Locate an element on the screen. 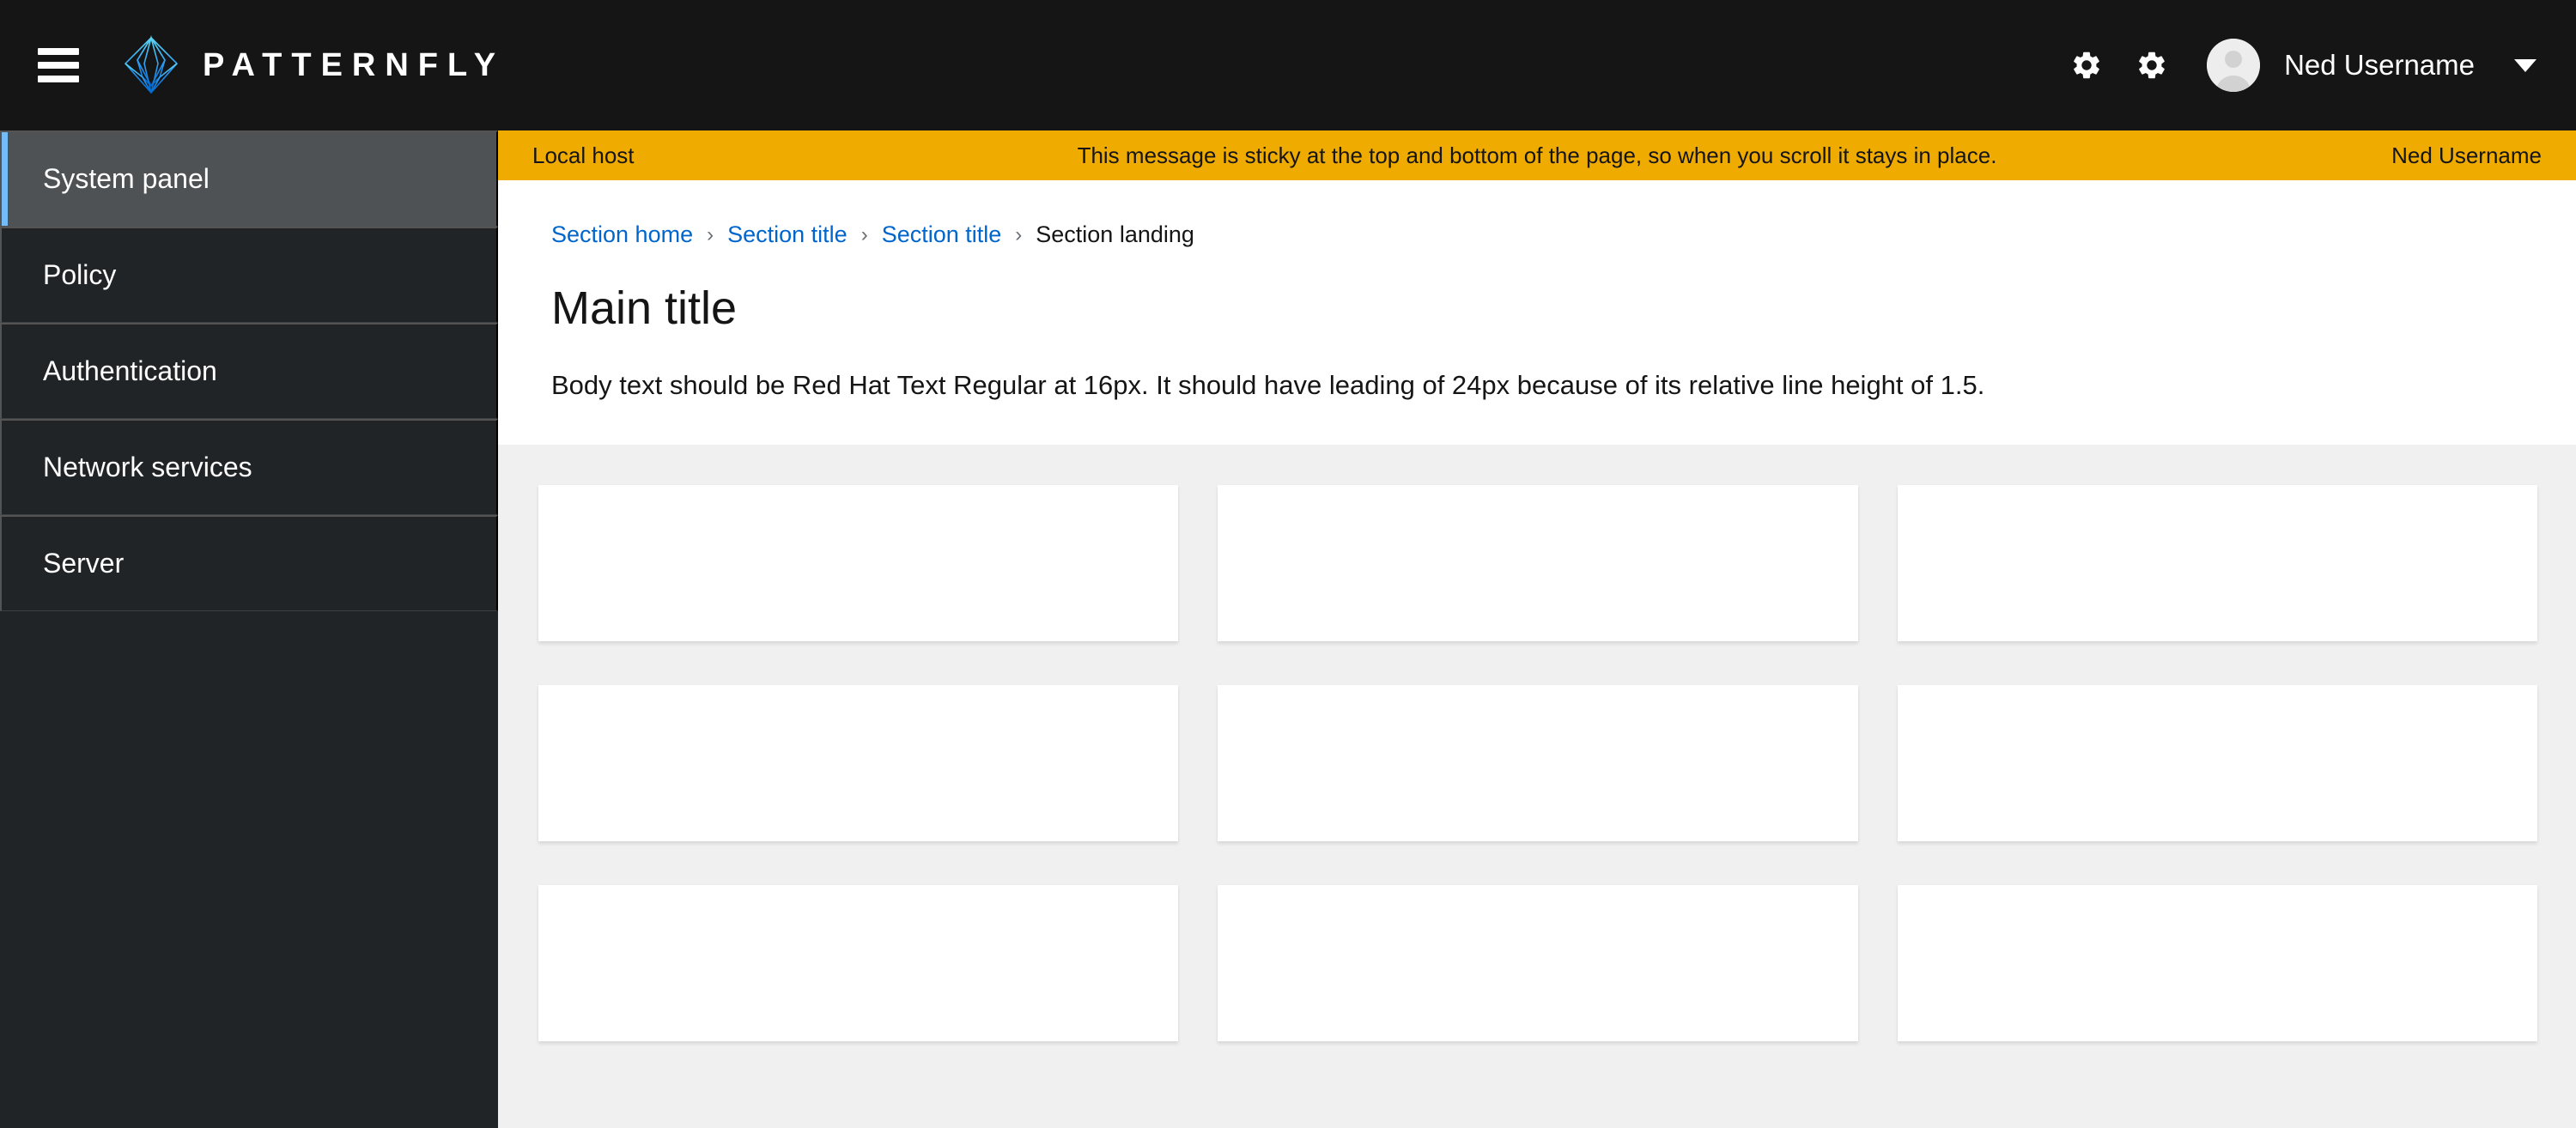 The height and width of the screenshot is (1128, 2576). brand-link: PATTERNFLY is located at coordinates (313, 65).